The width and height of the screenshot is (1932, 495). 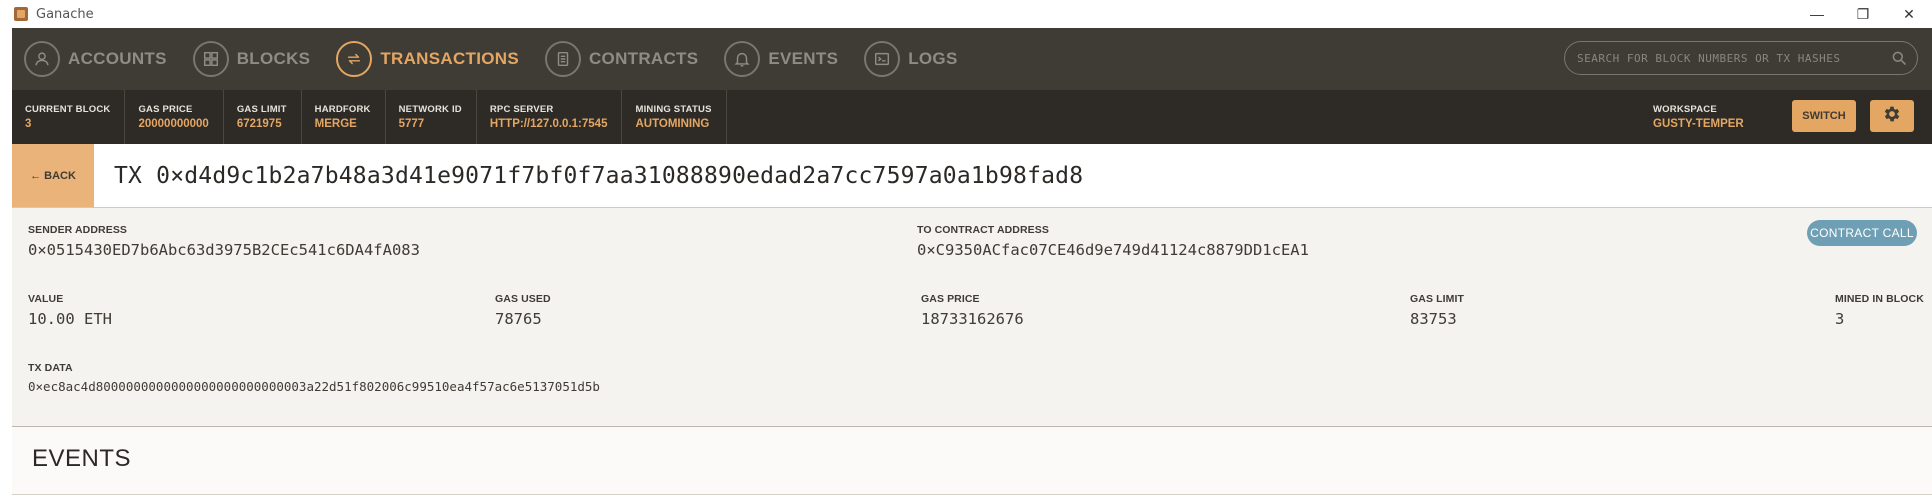 What do you see at coordinates (431, 117) in the screenshot?
I see `stat-network-id: NETWORK ID 5777` at bounding box center [431, 117].